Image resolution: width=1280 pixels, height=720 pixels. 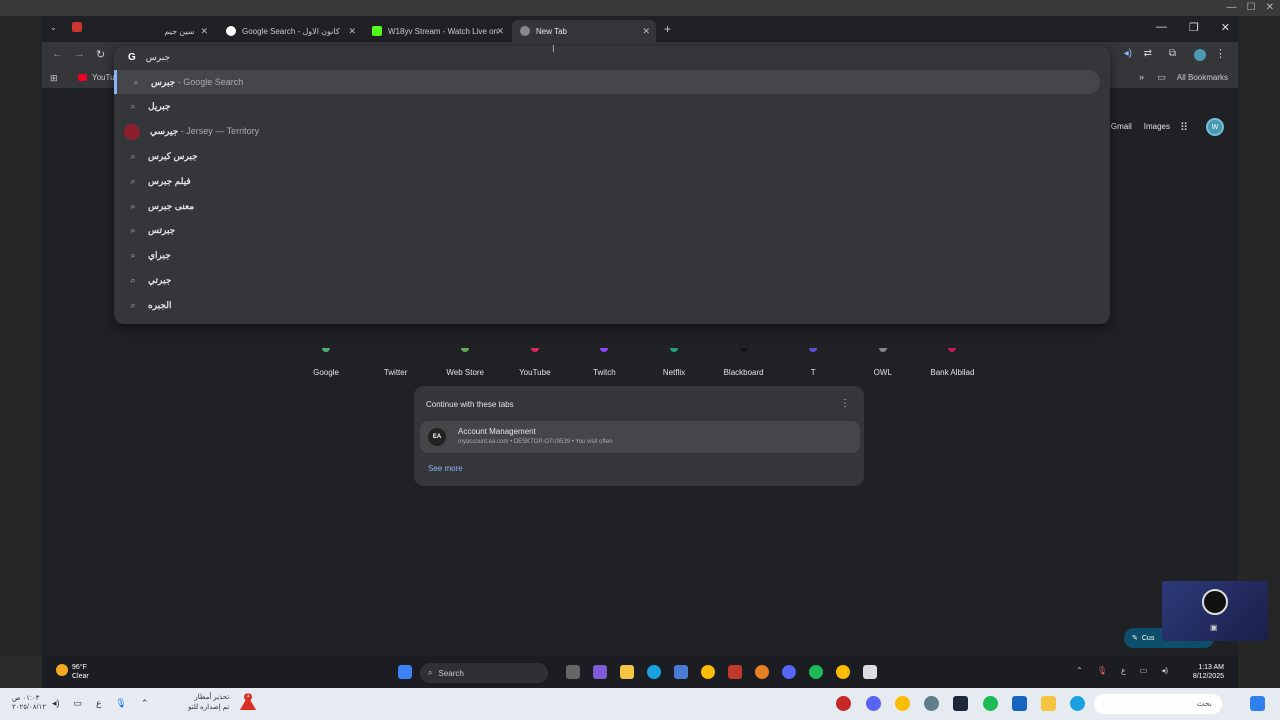 What do you see at coordinates (54, 78) in the screenshot?
I see `apps-grid-icon: ⊞` at bounding box center [54, 78].